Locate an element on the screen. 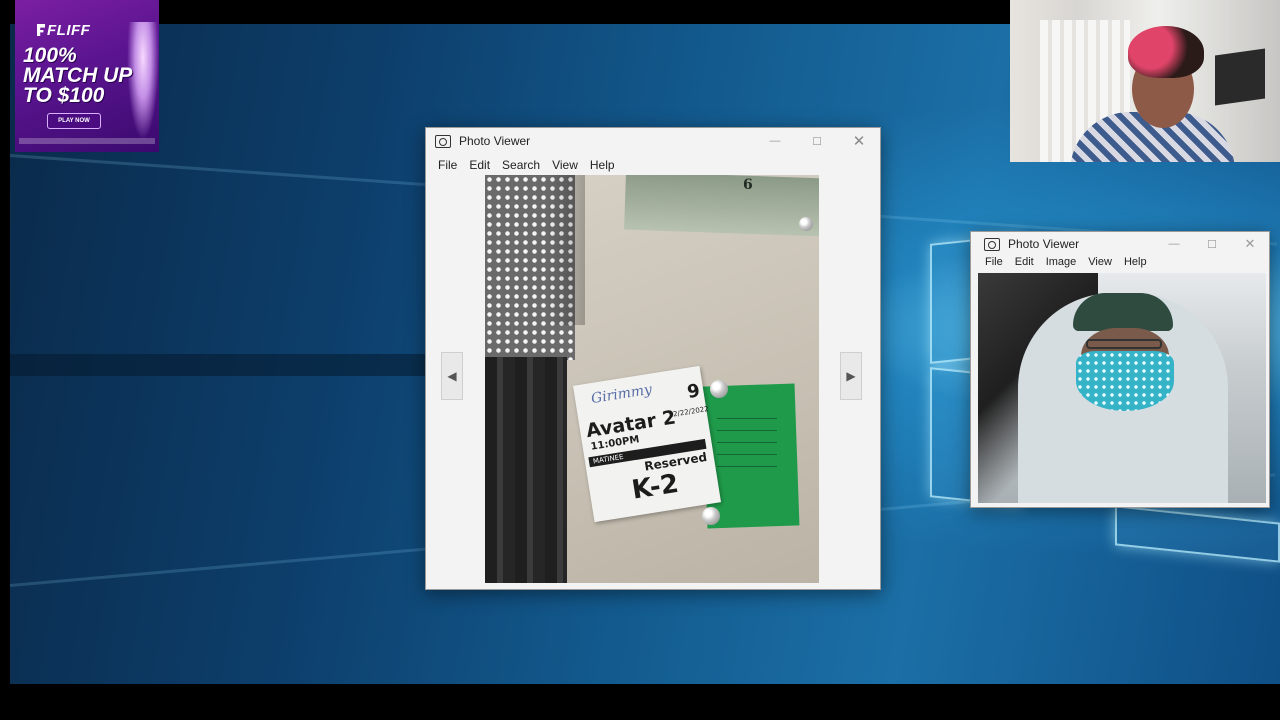 Image resolution: width=1280 pixels, height=720 pixels. menu-bar: File Edit Search View Help is located at coordinates (653, 165).